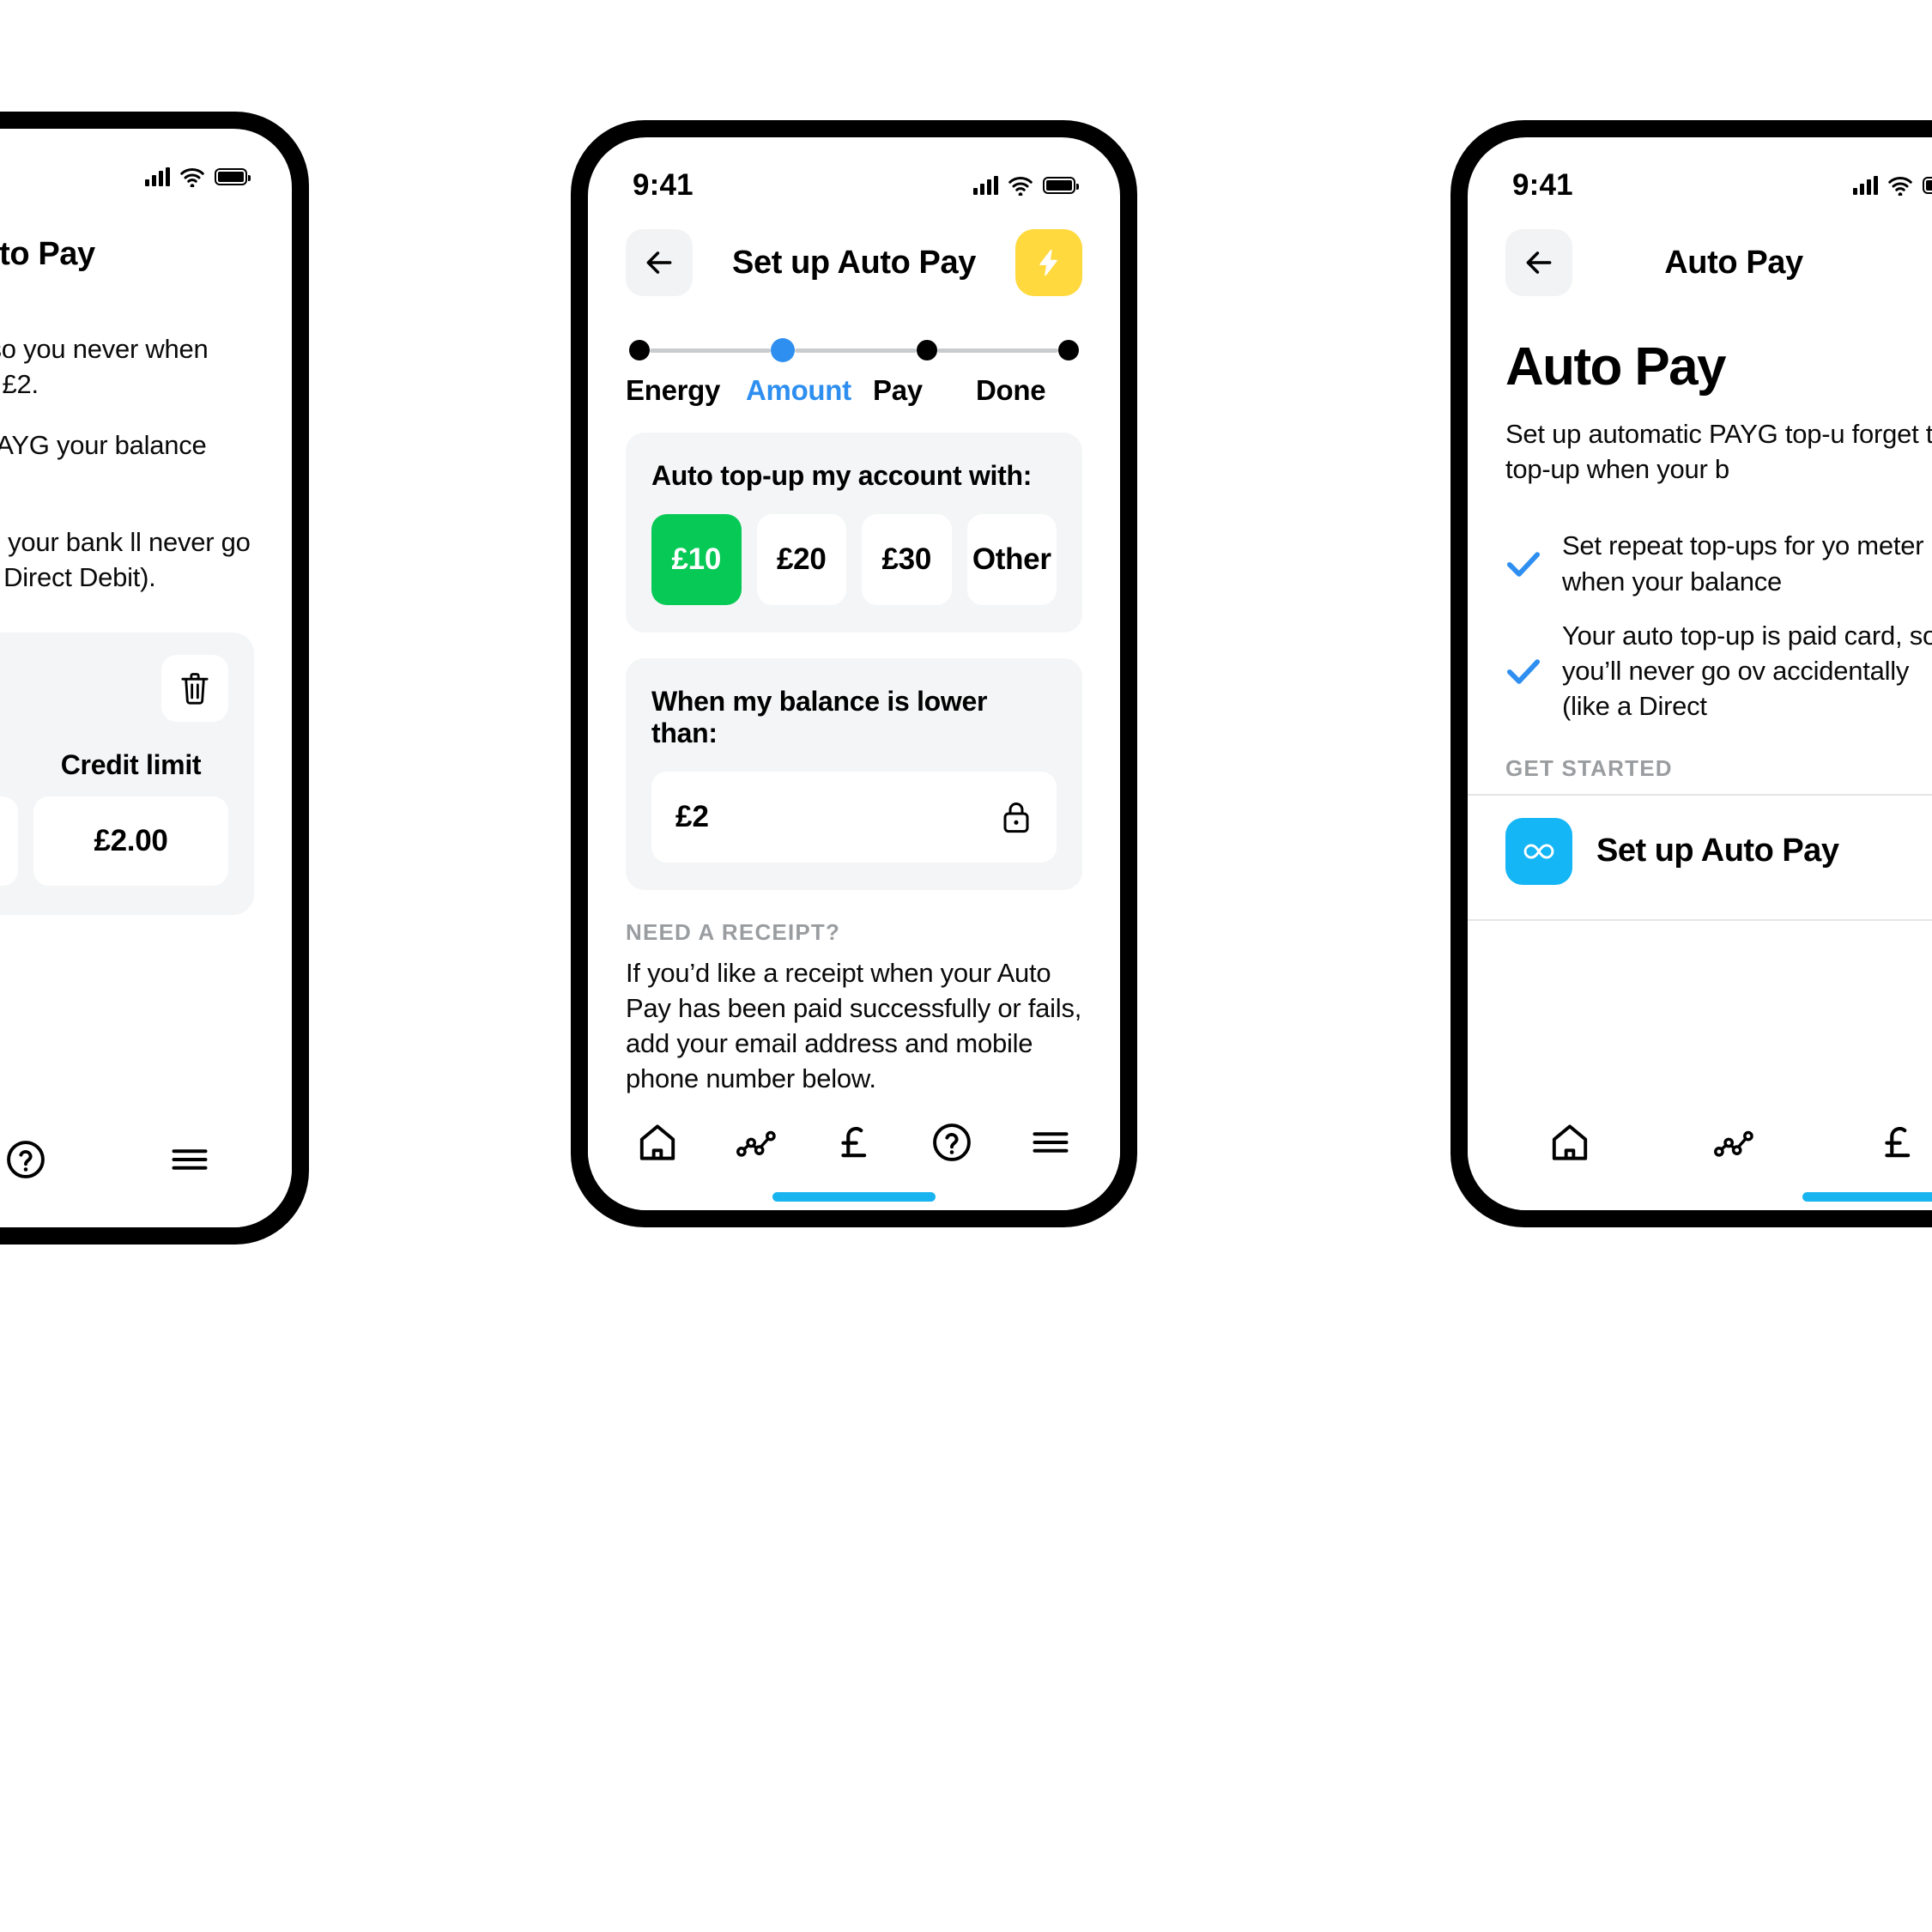  I want to click on threshold-card: When my balance is lower than: £2, so click(854, 774).